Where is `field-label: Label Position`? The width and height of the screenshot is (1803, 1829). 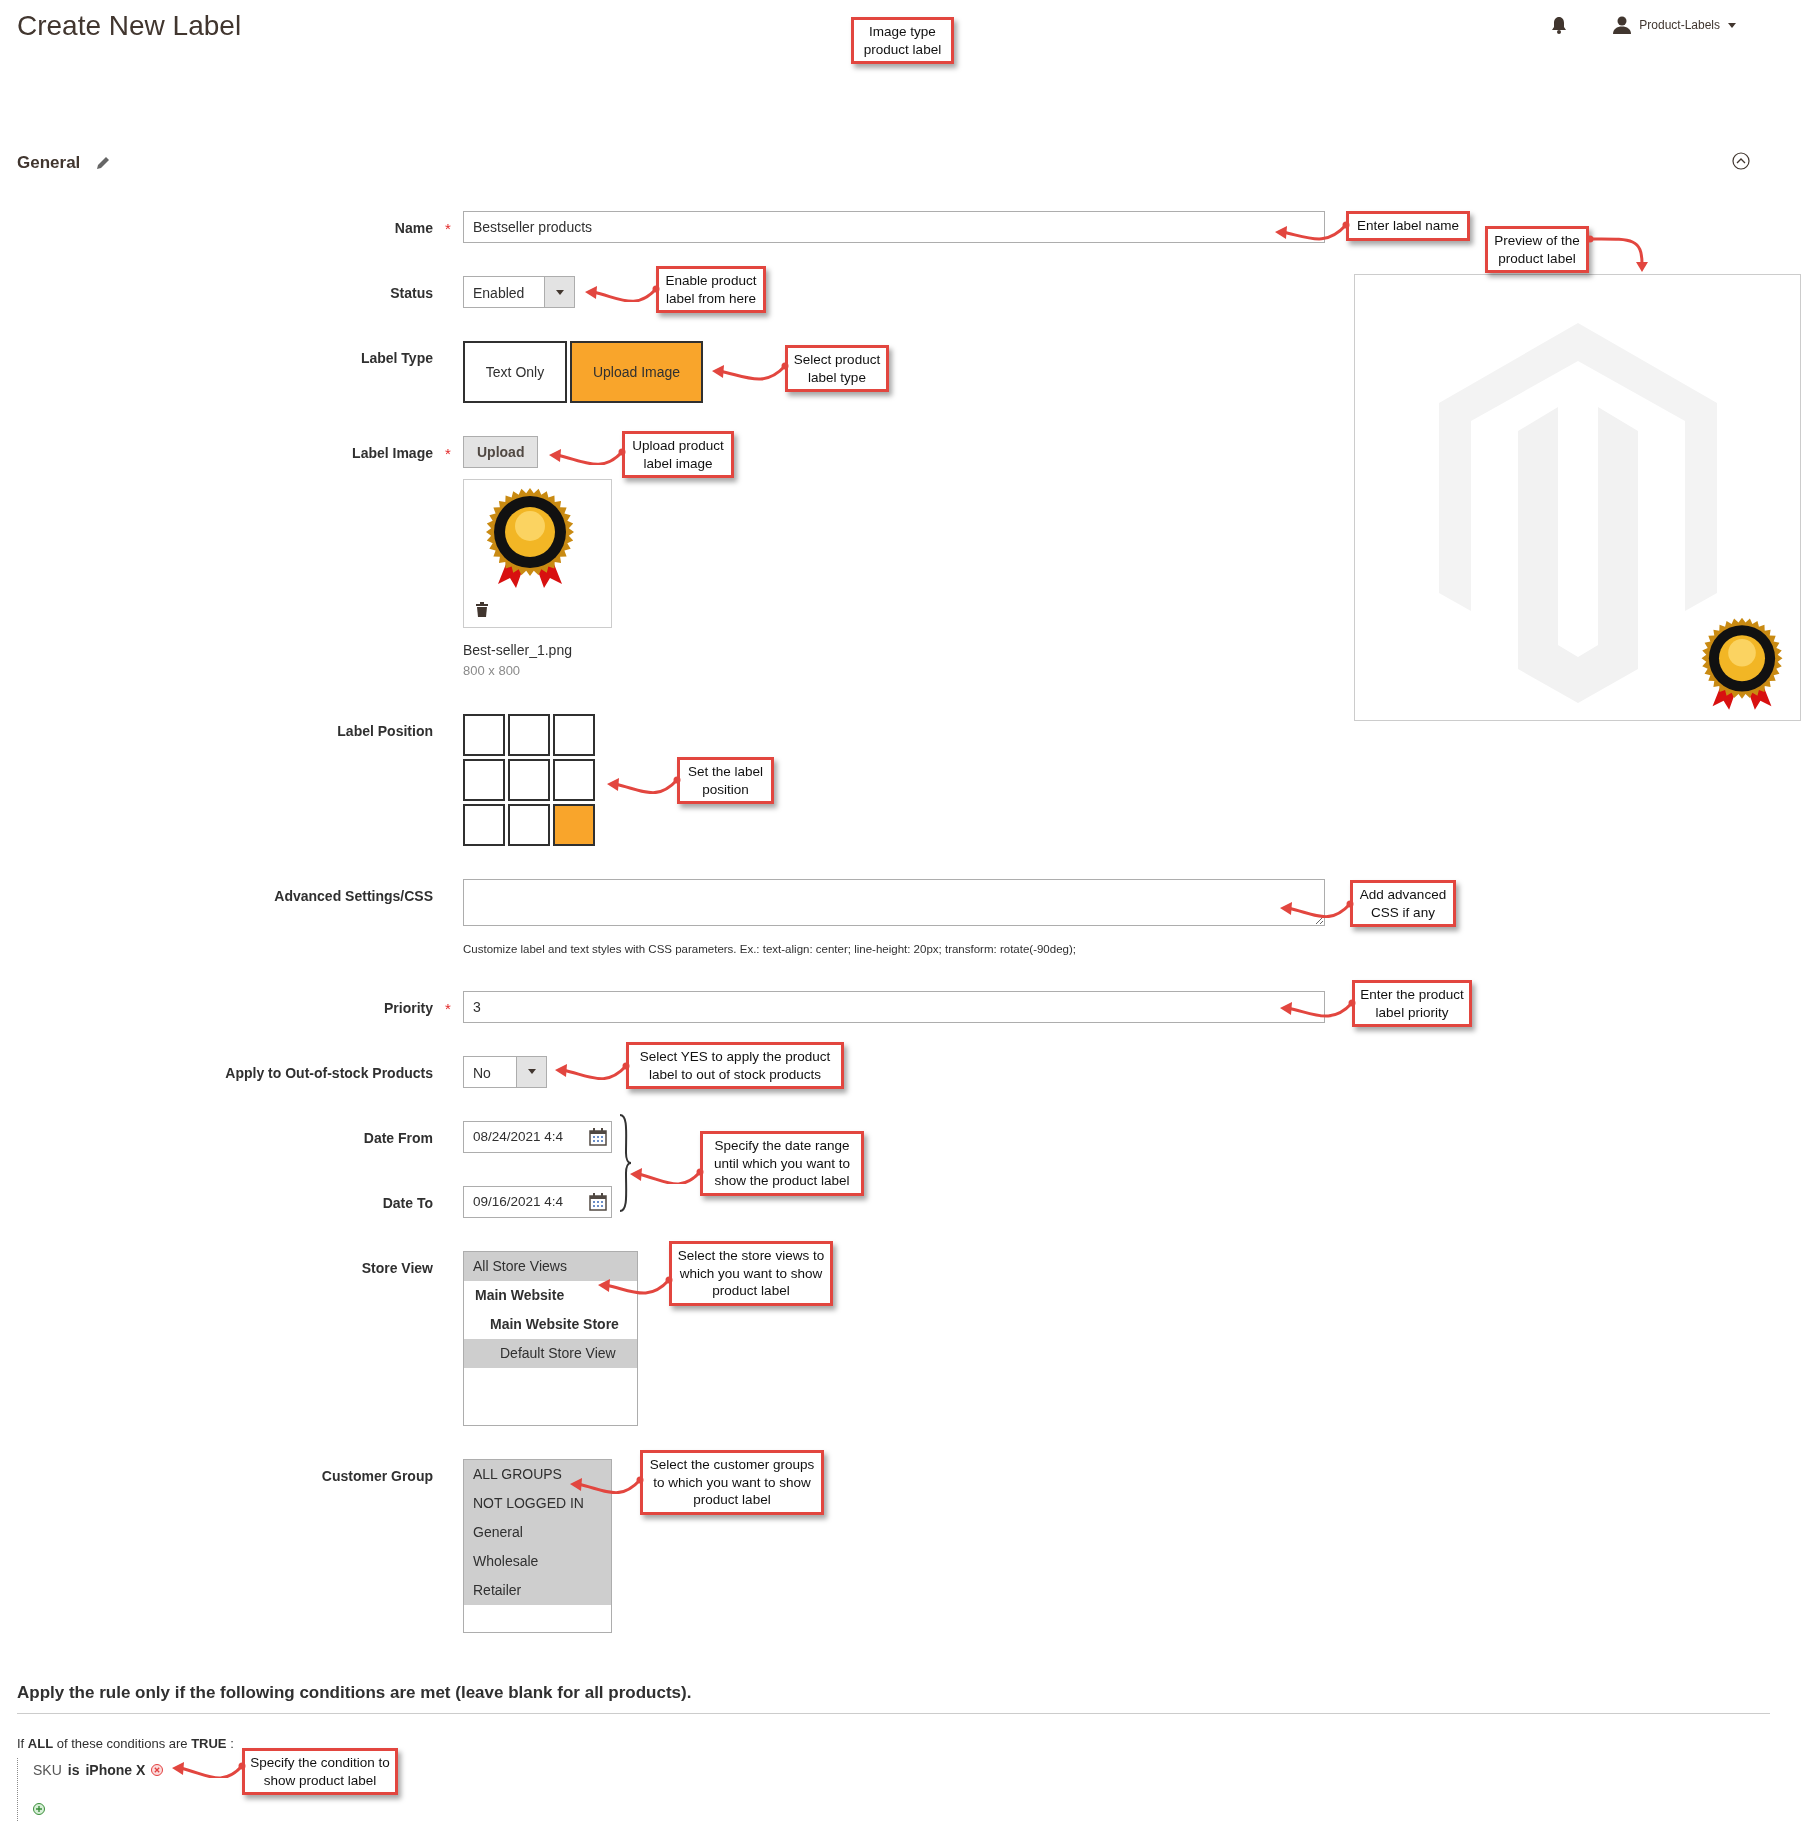
field-label: Label Position is located at coordinates (384, 731).